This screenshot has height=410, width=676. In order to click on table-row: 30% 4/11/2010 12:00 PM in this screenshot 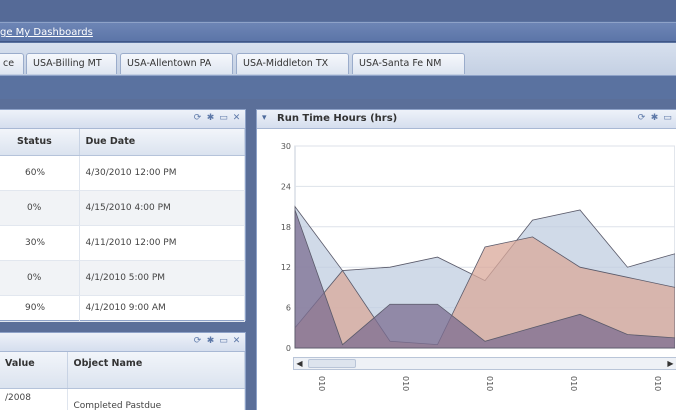, I will do `click(122, 243)`.